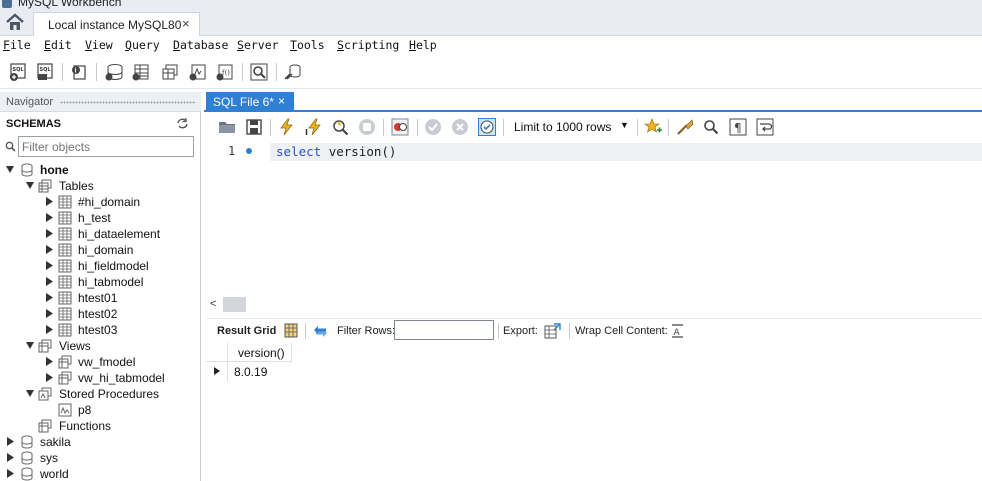 The width and height of the screenshot is (982, 481). Describe the element at coordinates (487, 127) in the screenshot. I see `auto-commit-icon` at that location.